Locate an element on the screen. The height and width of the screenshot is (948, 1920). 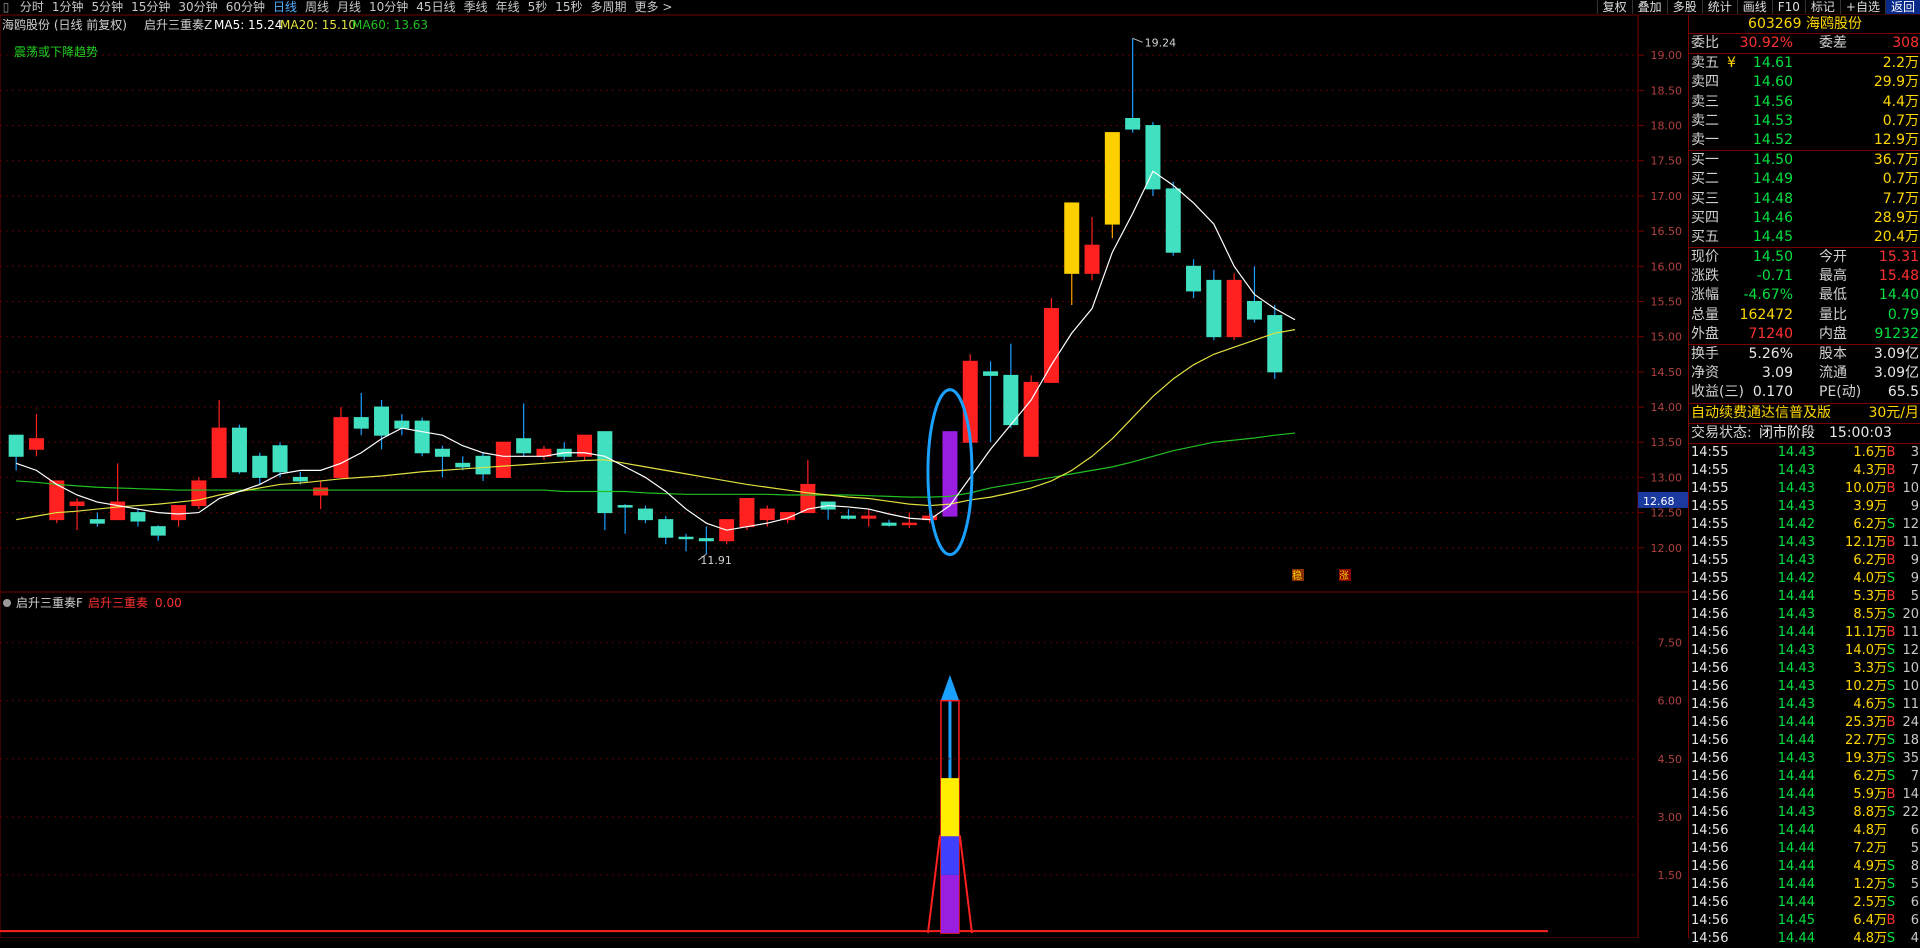
tab-period: 年线 is located at coordinates (508, 7).